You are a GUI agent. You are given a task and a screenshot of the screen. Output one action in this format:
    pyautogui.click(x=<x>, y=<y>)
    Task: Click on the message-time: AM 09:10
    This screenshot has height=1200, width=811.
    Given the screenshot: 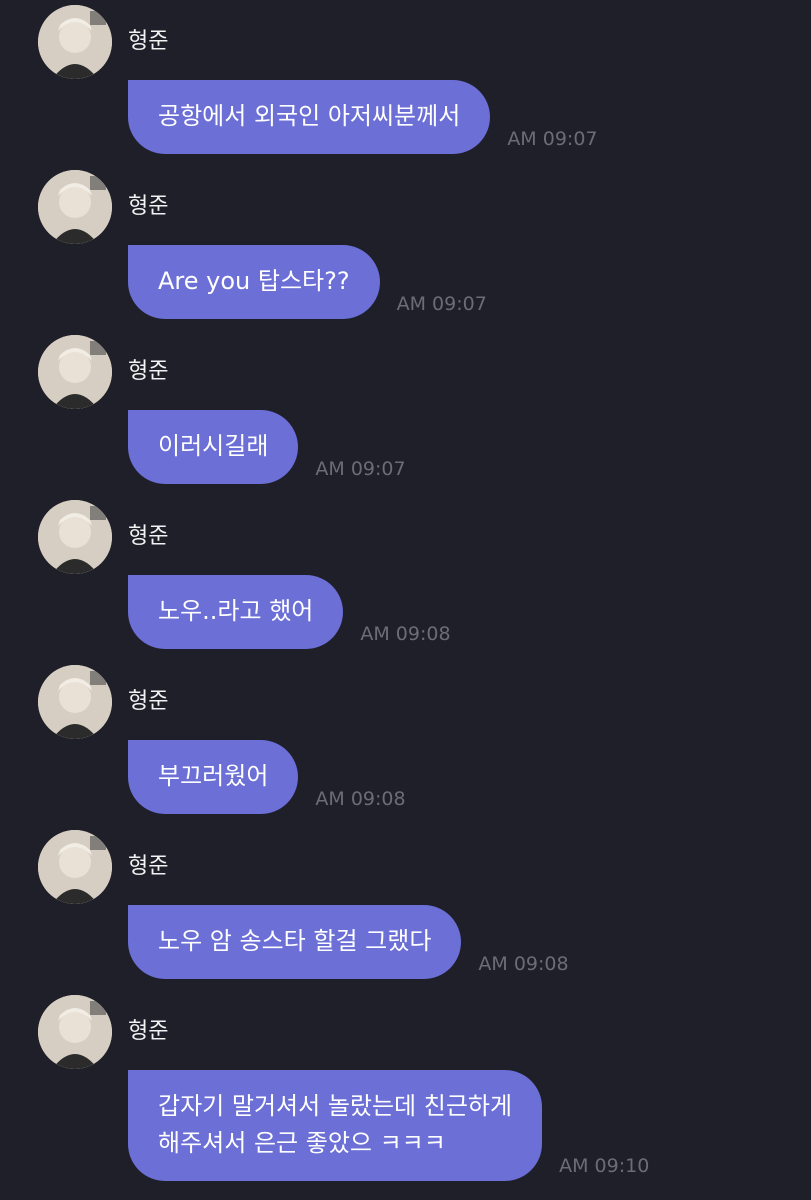 What is the action you would take?
    pyautogui.click(x=604, y=1166)
    